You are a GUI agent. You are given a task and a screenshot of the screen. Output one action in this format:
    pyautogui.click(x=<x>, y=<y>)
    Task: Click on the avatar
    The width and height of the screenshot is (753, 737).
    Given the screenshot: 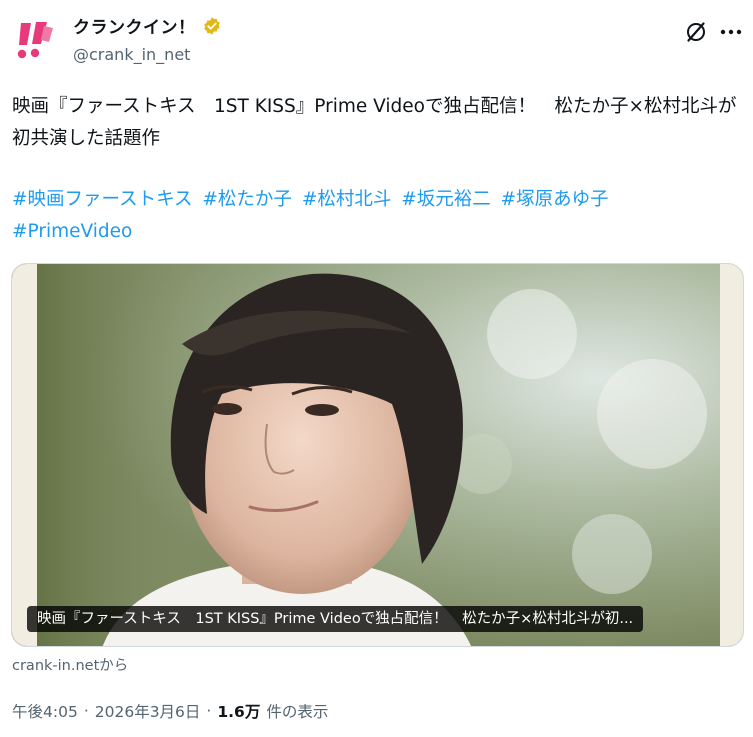 What is the action you would take?
    pyautogui.click(x=35, y=39)
    